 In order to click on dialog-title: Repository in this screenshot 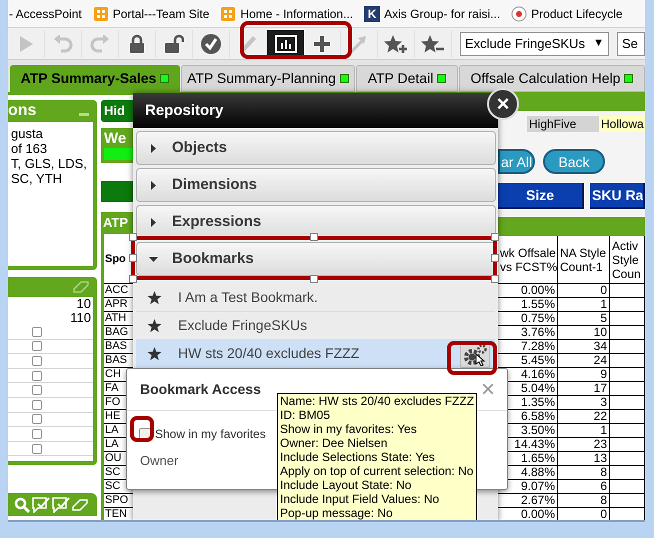, I will do `click(315, 110)`.